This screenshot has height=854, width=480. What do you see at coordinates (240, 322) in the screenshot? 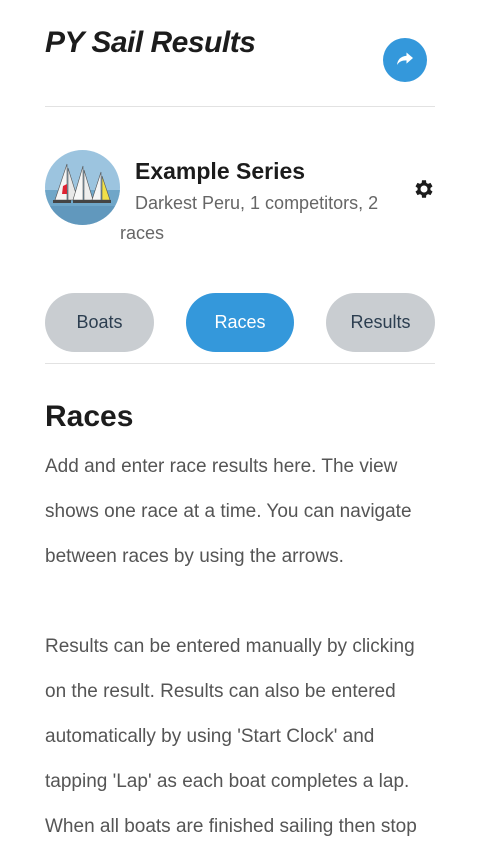
I see `tab-races: Races` at bounding box center [240, 322].